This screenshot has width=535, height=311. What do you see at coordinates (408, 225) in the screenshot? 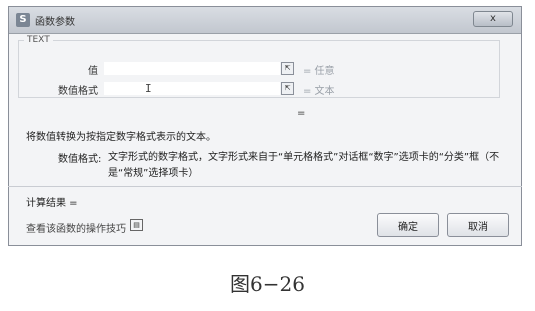
I see `ok-button: 确定` at bounding box center [408, 225].